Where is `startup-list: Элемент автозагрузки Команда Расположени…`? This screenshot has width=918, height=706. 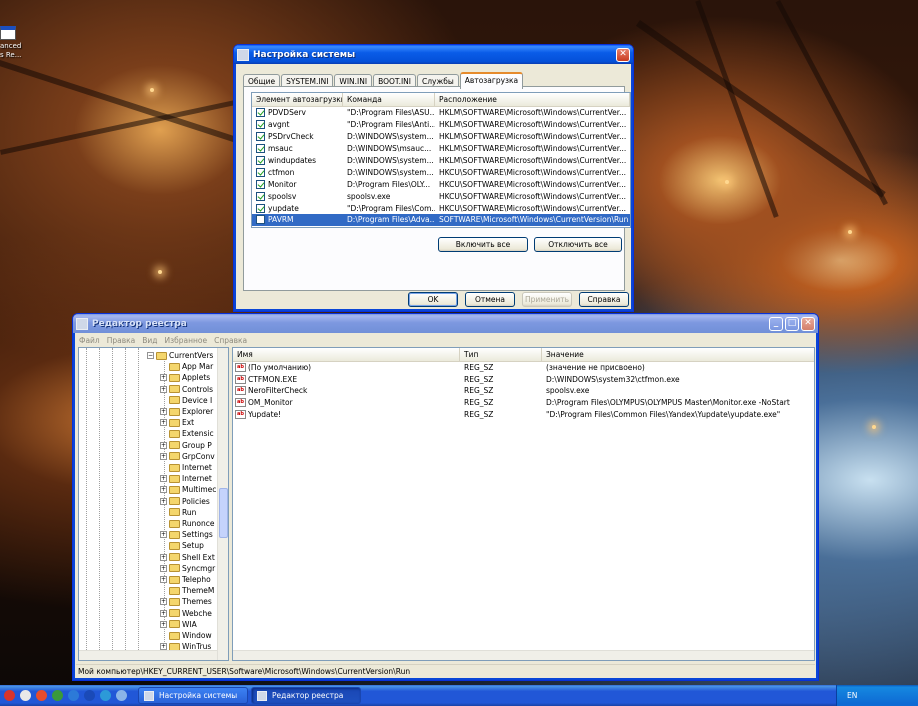 startup-list: Элемент автозагрузки Команда Расположени… is located at coordinates (441, 160).